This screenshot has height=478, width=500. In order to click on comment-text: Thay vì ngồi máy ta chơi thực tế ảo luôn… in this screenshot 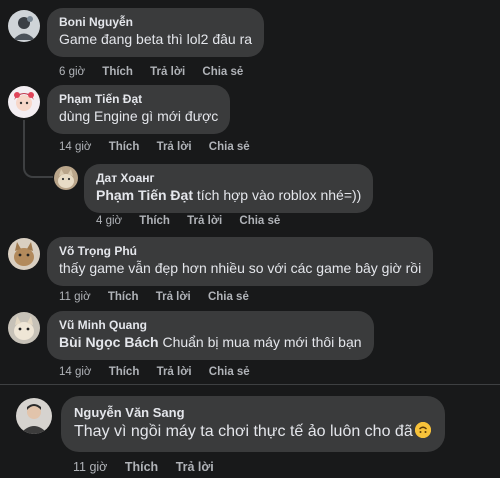, I will do `click(252, 432)`.